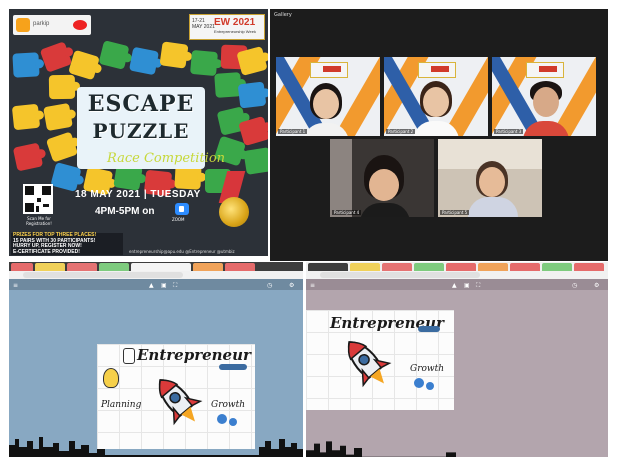 This screenshot has width=617, height=457. I want to click on title-card: ESCAPE PUZZLE Race Competition, so click(151, 128).